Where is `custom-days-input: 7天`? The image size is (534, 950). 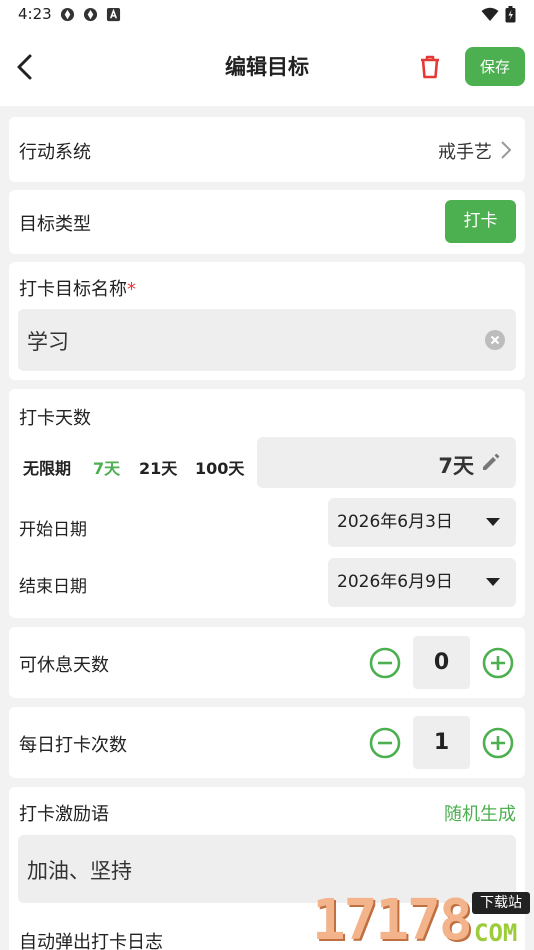
custom-days-input: 7天 is located at coordinates (386, 462).